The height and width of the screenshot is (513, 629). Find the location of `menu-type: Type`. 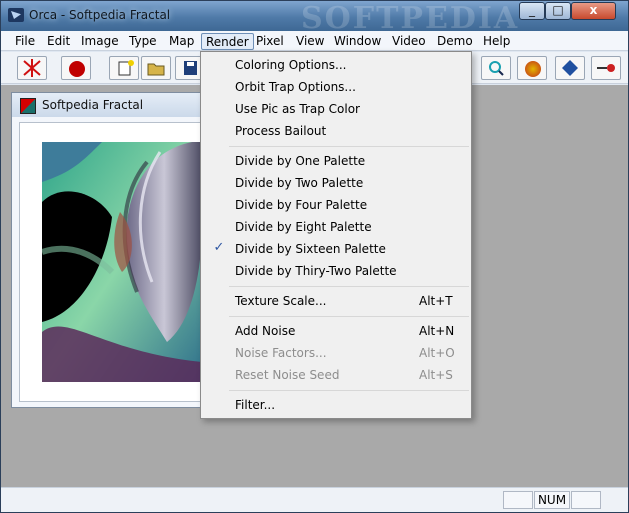

menu-type: Type is located at coordinates (143, 41).